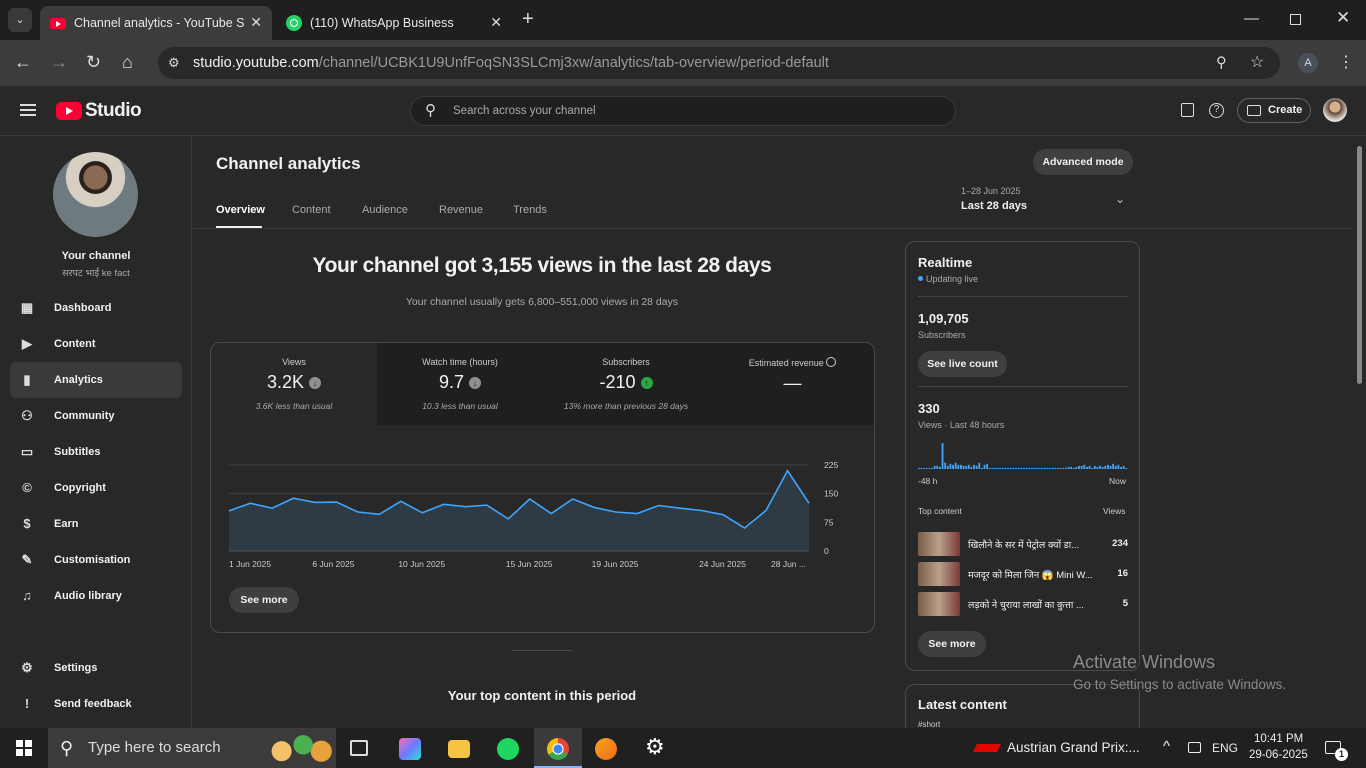 The height and width of the screenshot is (768, 1366). What do you see at coordinates (127, 62) in the screenshot?
I see `home-icon: ⌂` at bounding box center [127, 62].